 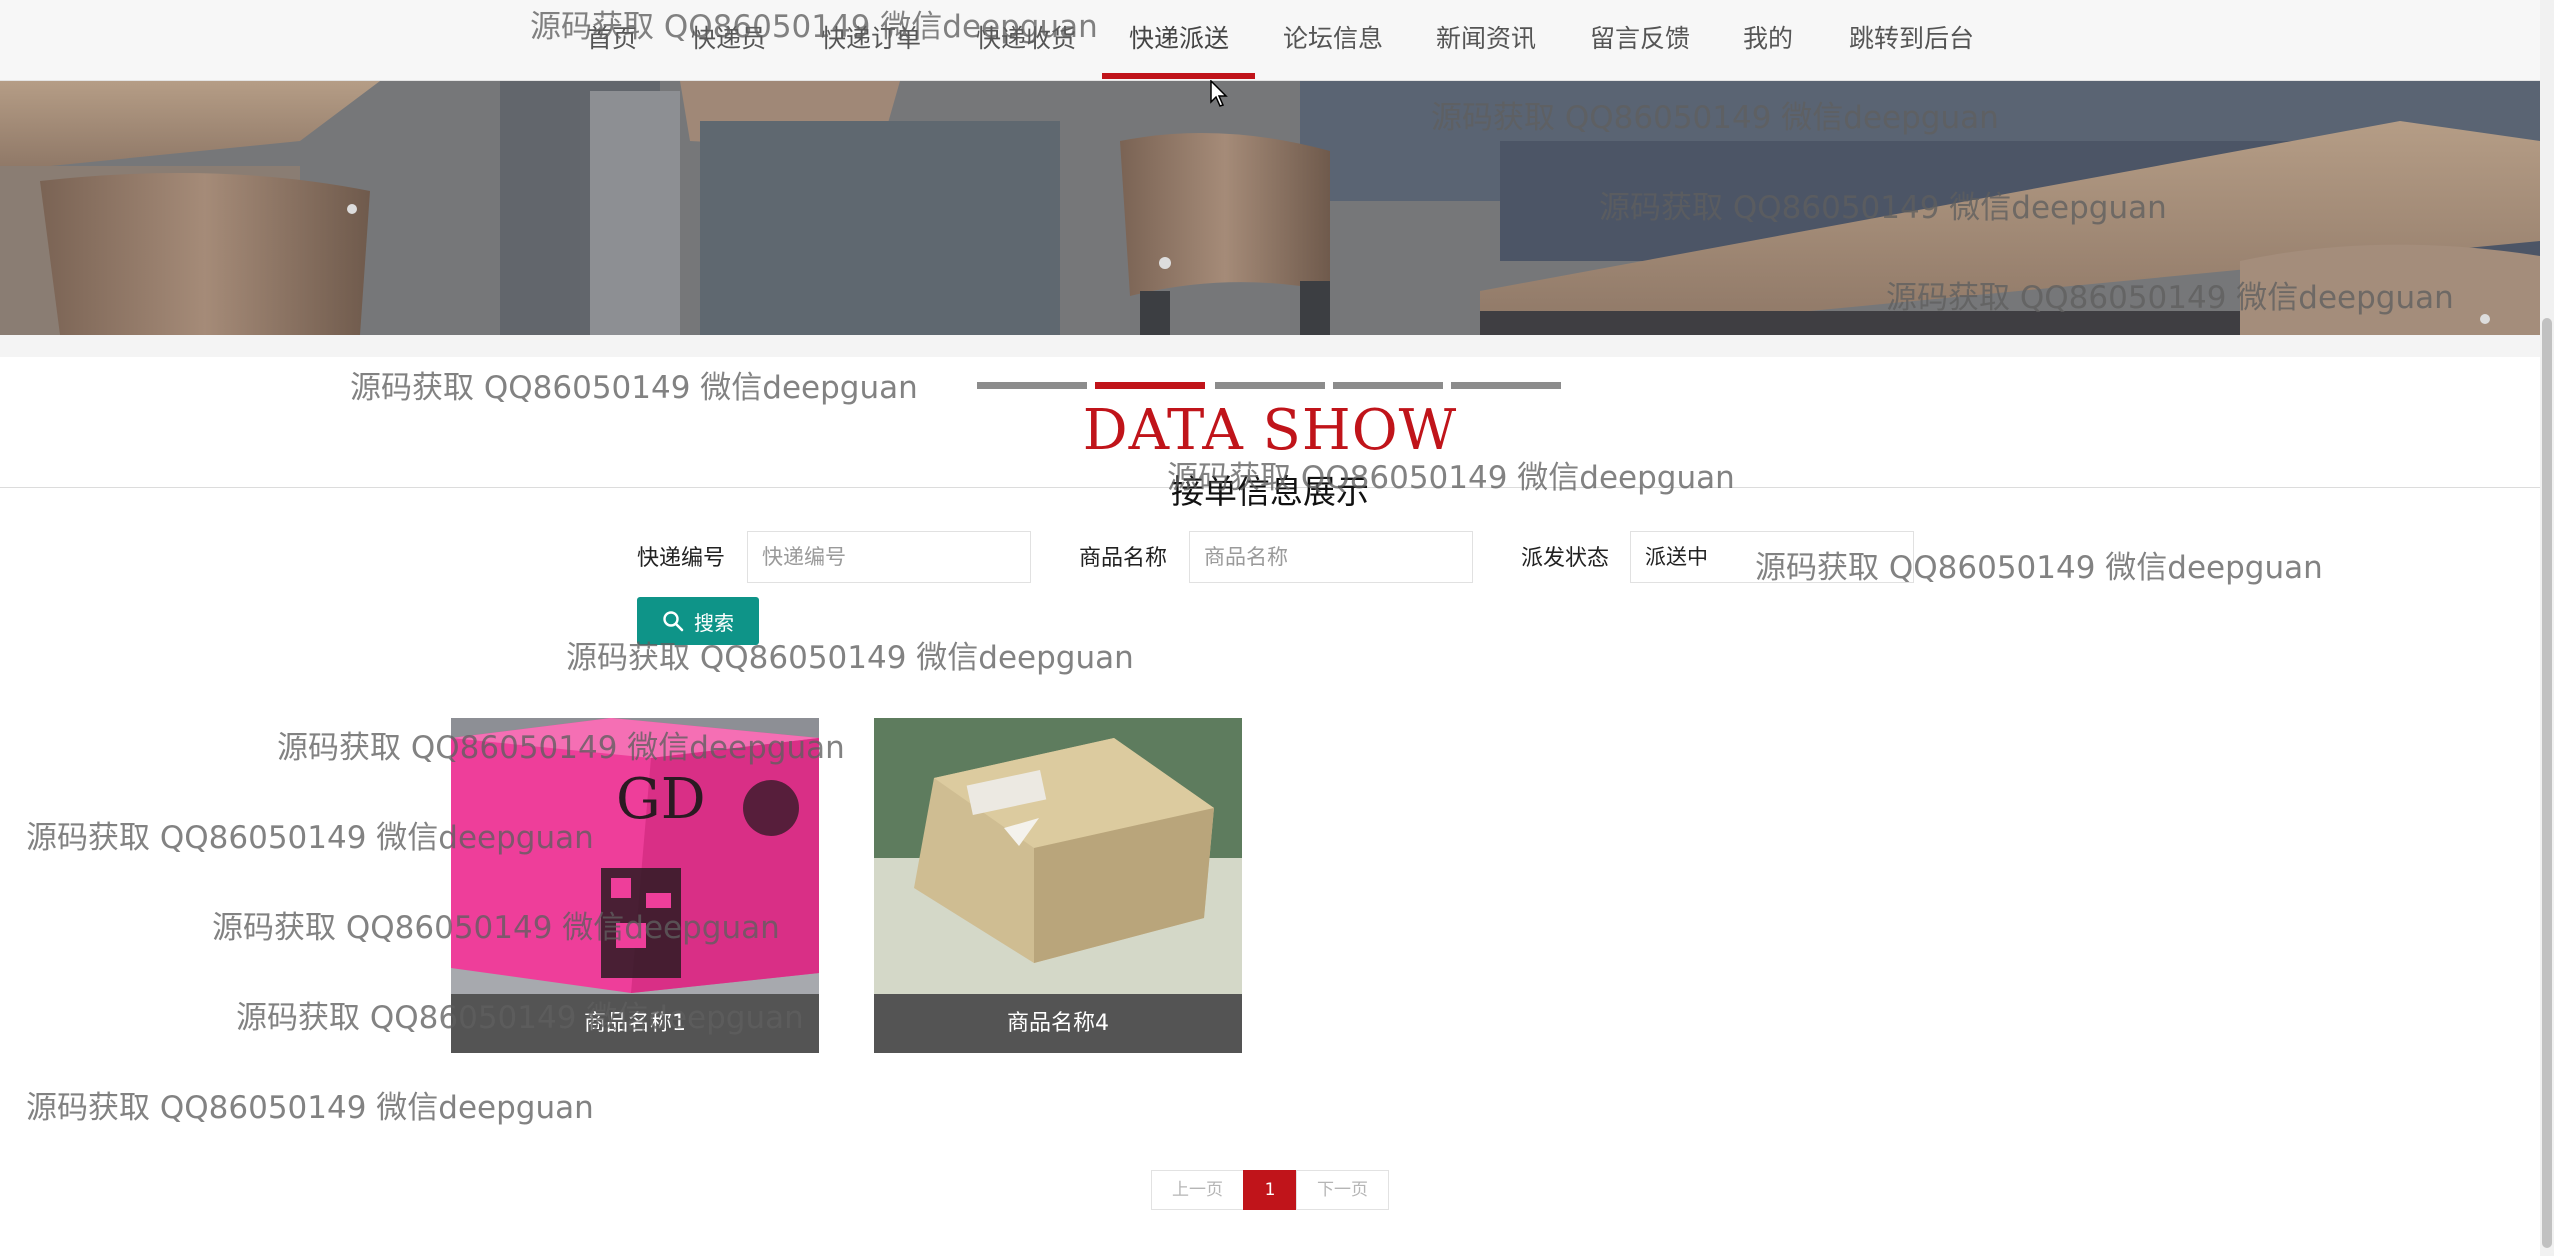 What do you see at coordinates (714, 622) in the screenshot?
I see `search-button-label: 搜索` at bounding box center [714, 622].